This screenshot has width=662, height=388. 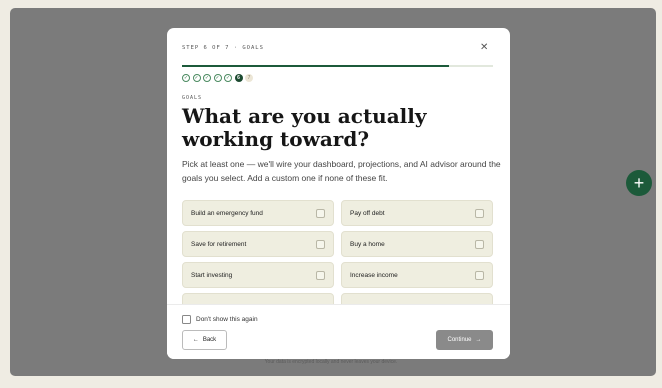 I want to click on continue-button: Continue →, so click(x=464, y=340).